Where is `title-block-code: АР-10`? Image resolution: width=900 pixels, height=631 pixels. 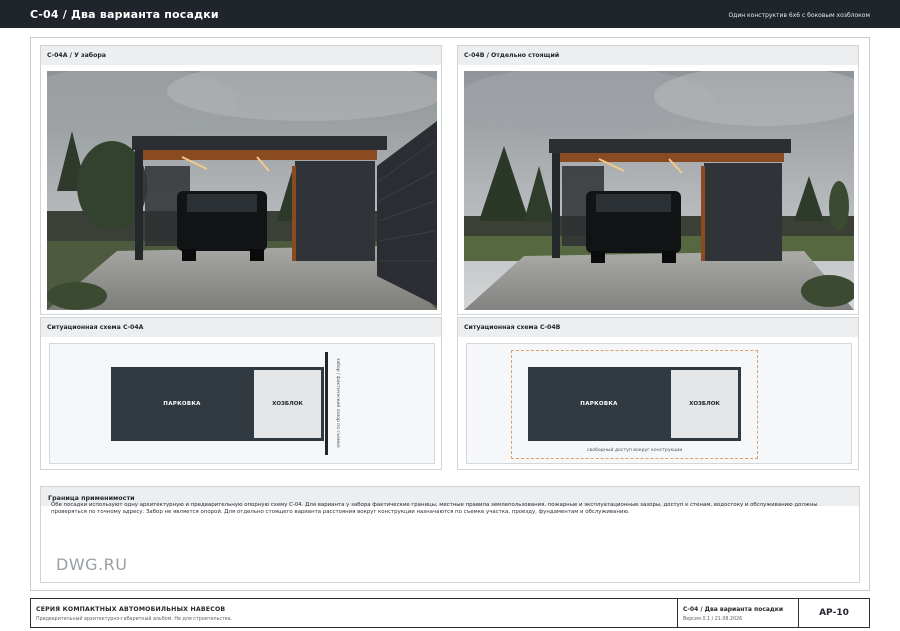
title-block-code: АР-10 is located at coordinates (833, 613).